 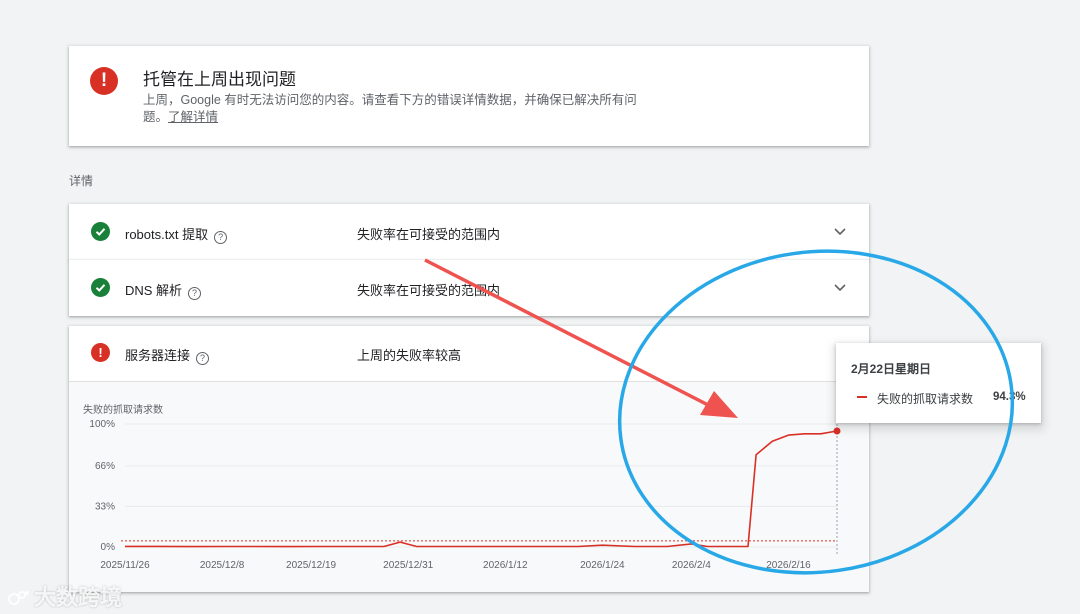 What do you see at coordinates (105, 506) in the screenshot?
I see `chart-ytick-label: 33%` at bounding box center [105, 506].